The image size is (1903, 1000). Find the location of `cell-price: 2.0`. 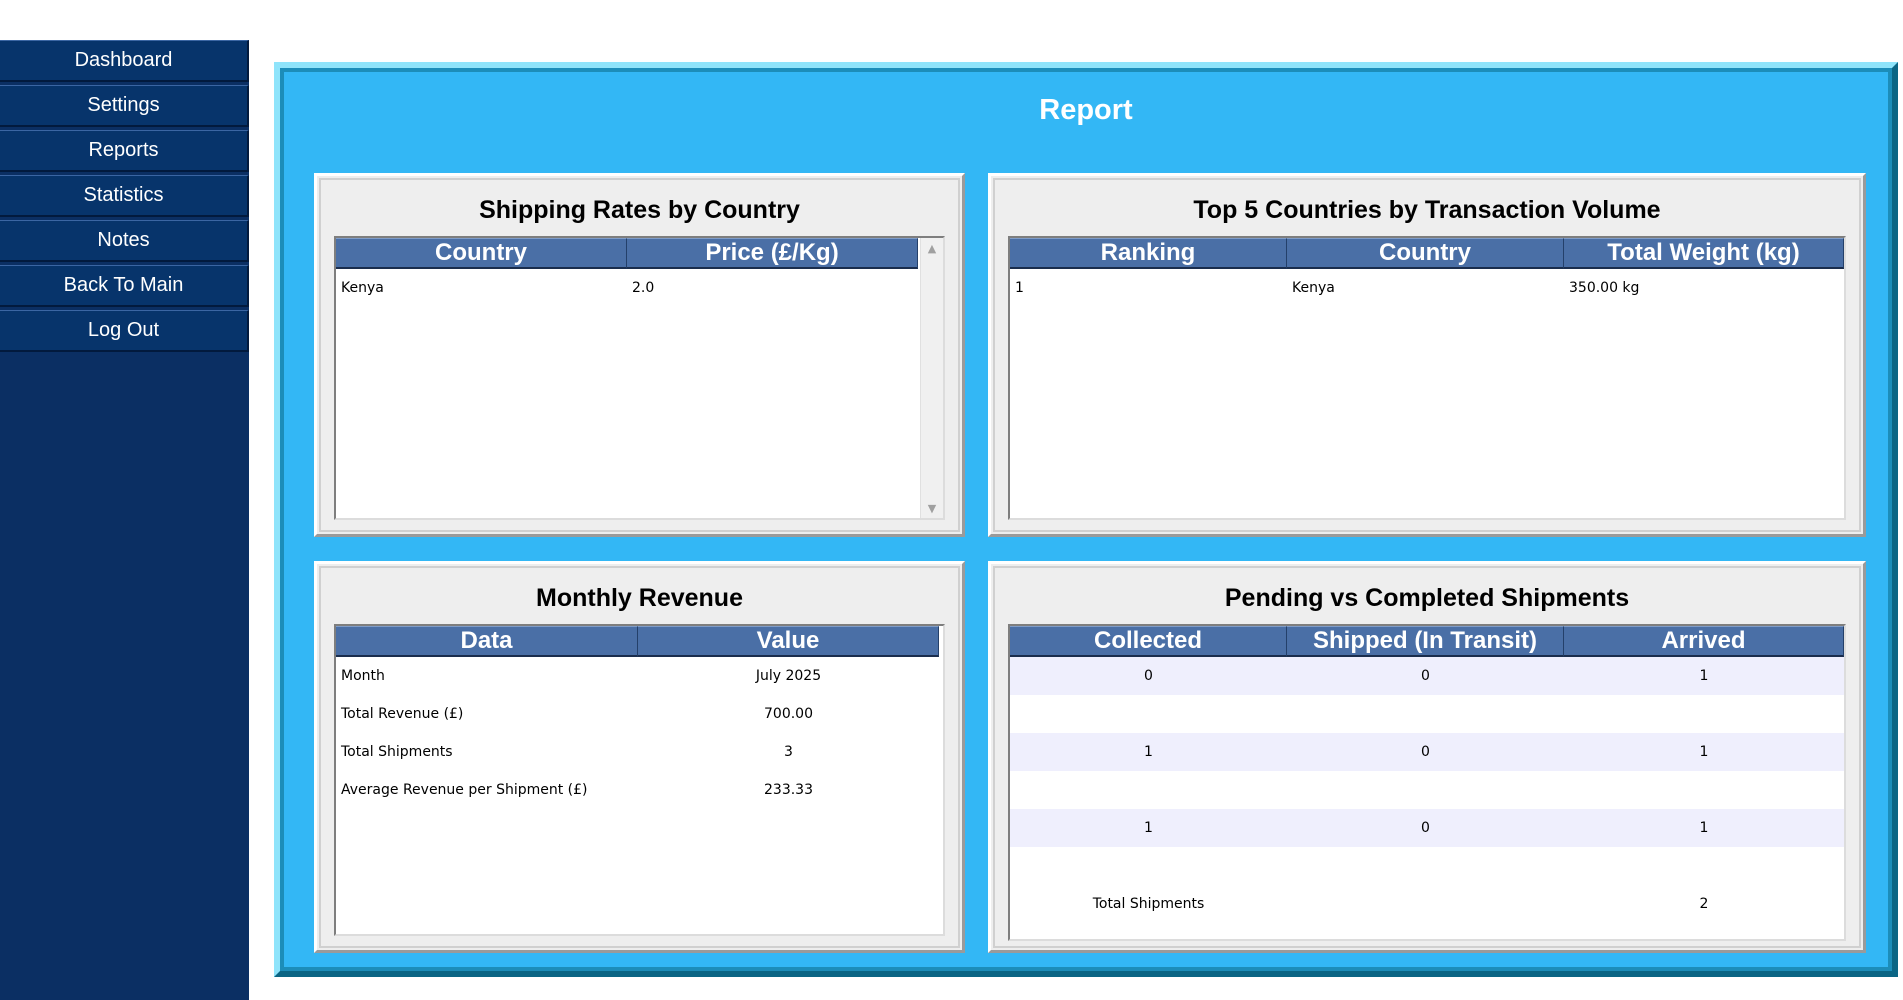

cell-price: 2.0 is located at coordinates (643, 288).